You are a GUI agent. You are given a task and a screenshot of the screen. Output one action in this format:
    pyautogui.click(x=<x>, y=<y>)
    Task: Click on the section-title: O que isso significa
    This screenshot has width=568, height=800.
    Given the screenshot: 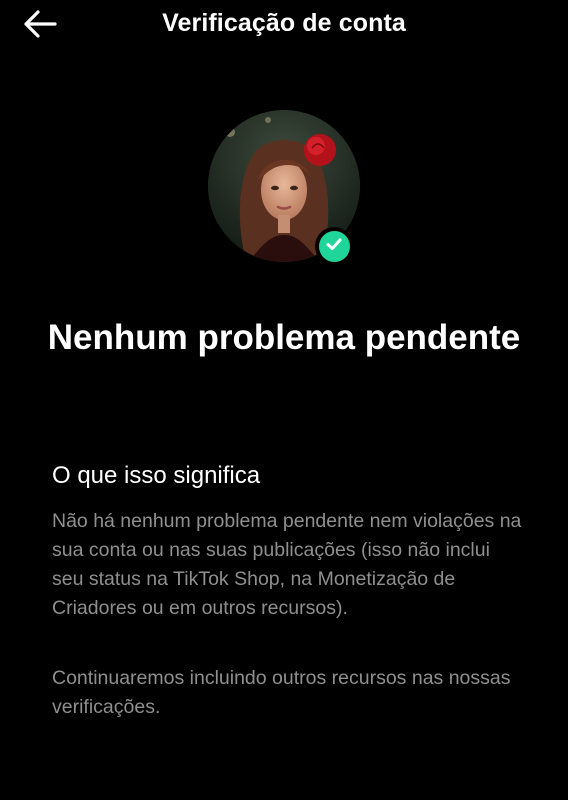 What is the action you would take?
    pyautogui.click(x=156, y=475)
    